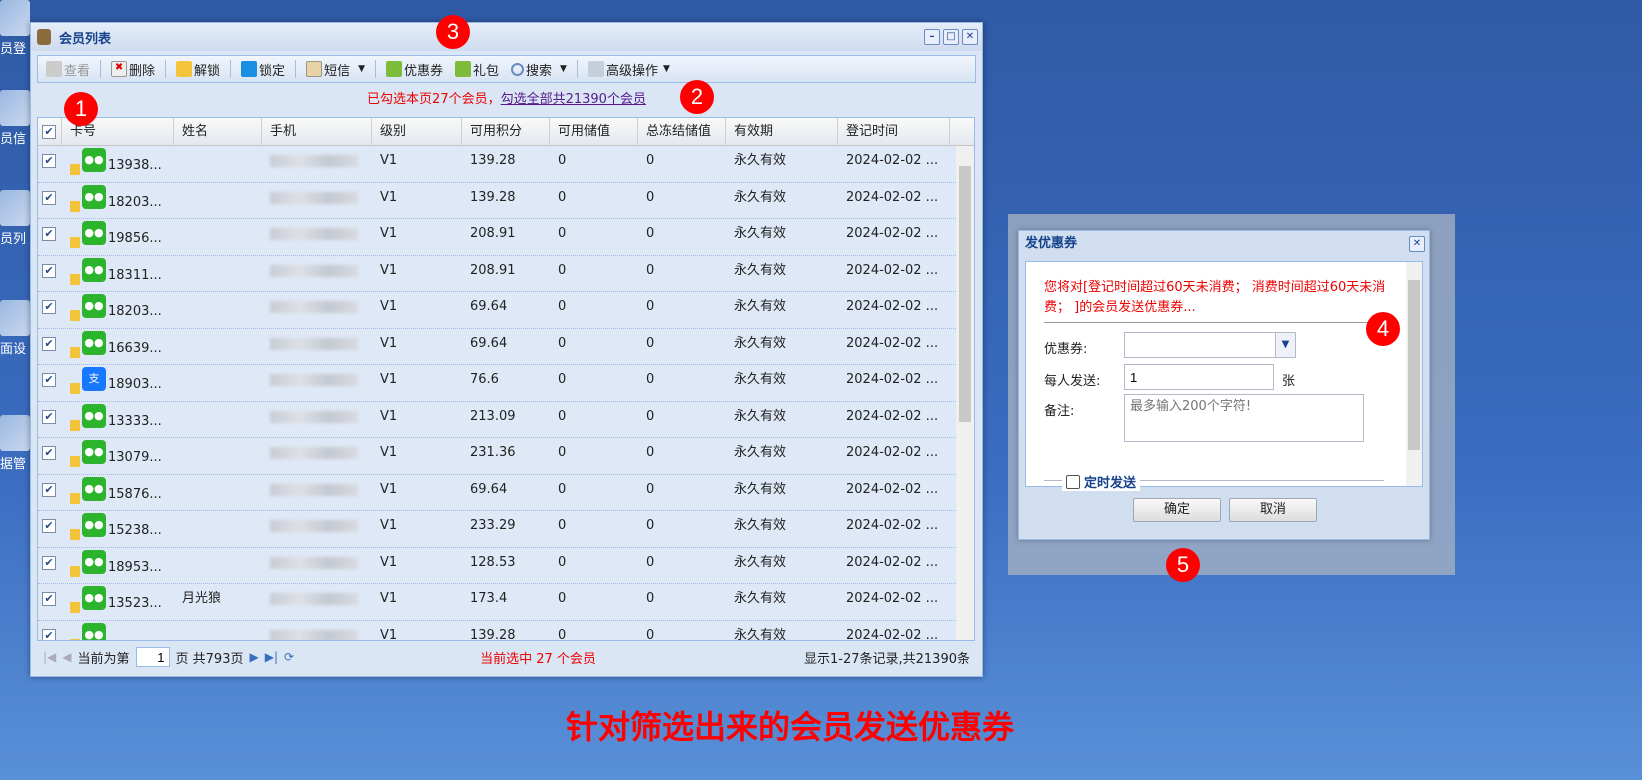 The width and height of the screenshot is (1642, 780). I want to click on advanced-button: 高级操作 ▼, so click(629, 69).